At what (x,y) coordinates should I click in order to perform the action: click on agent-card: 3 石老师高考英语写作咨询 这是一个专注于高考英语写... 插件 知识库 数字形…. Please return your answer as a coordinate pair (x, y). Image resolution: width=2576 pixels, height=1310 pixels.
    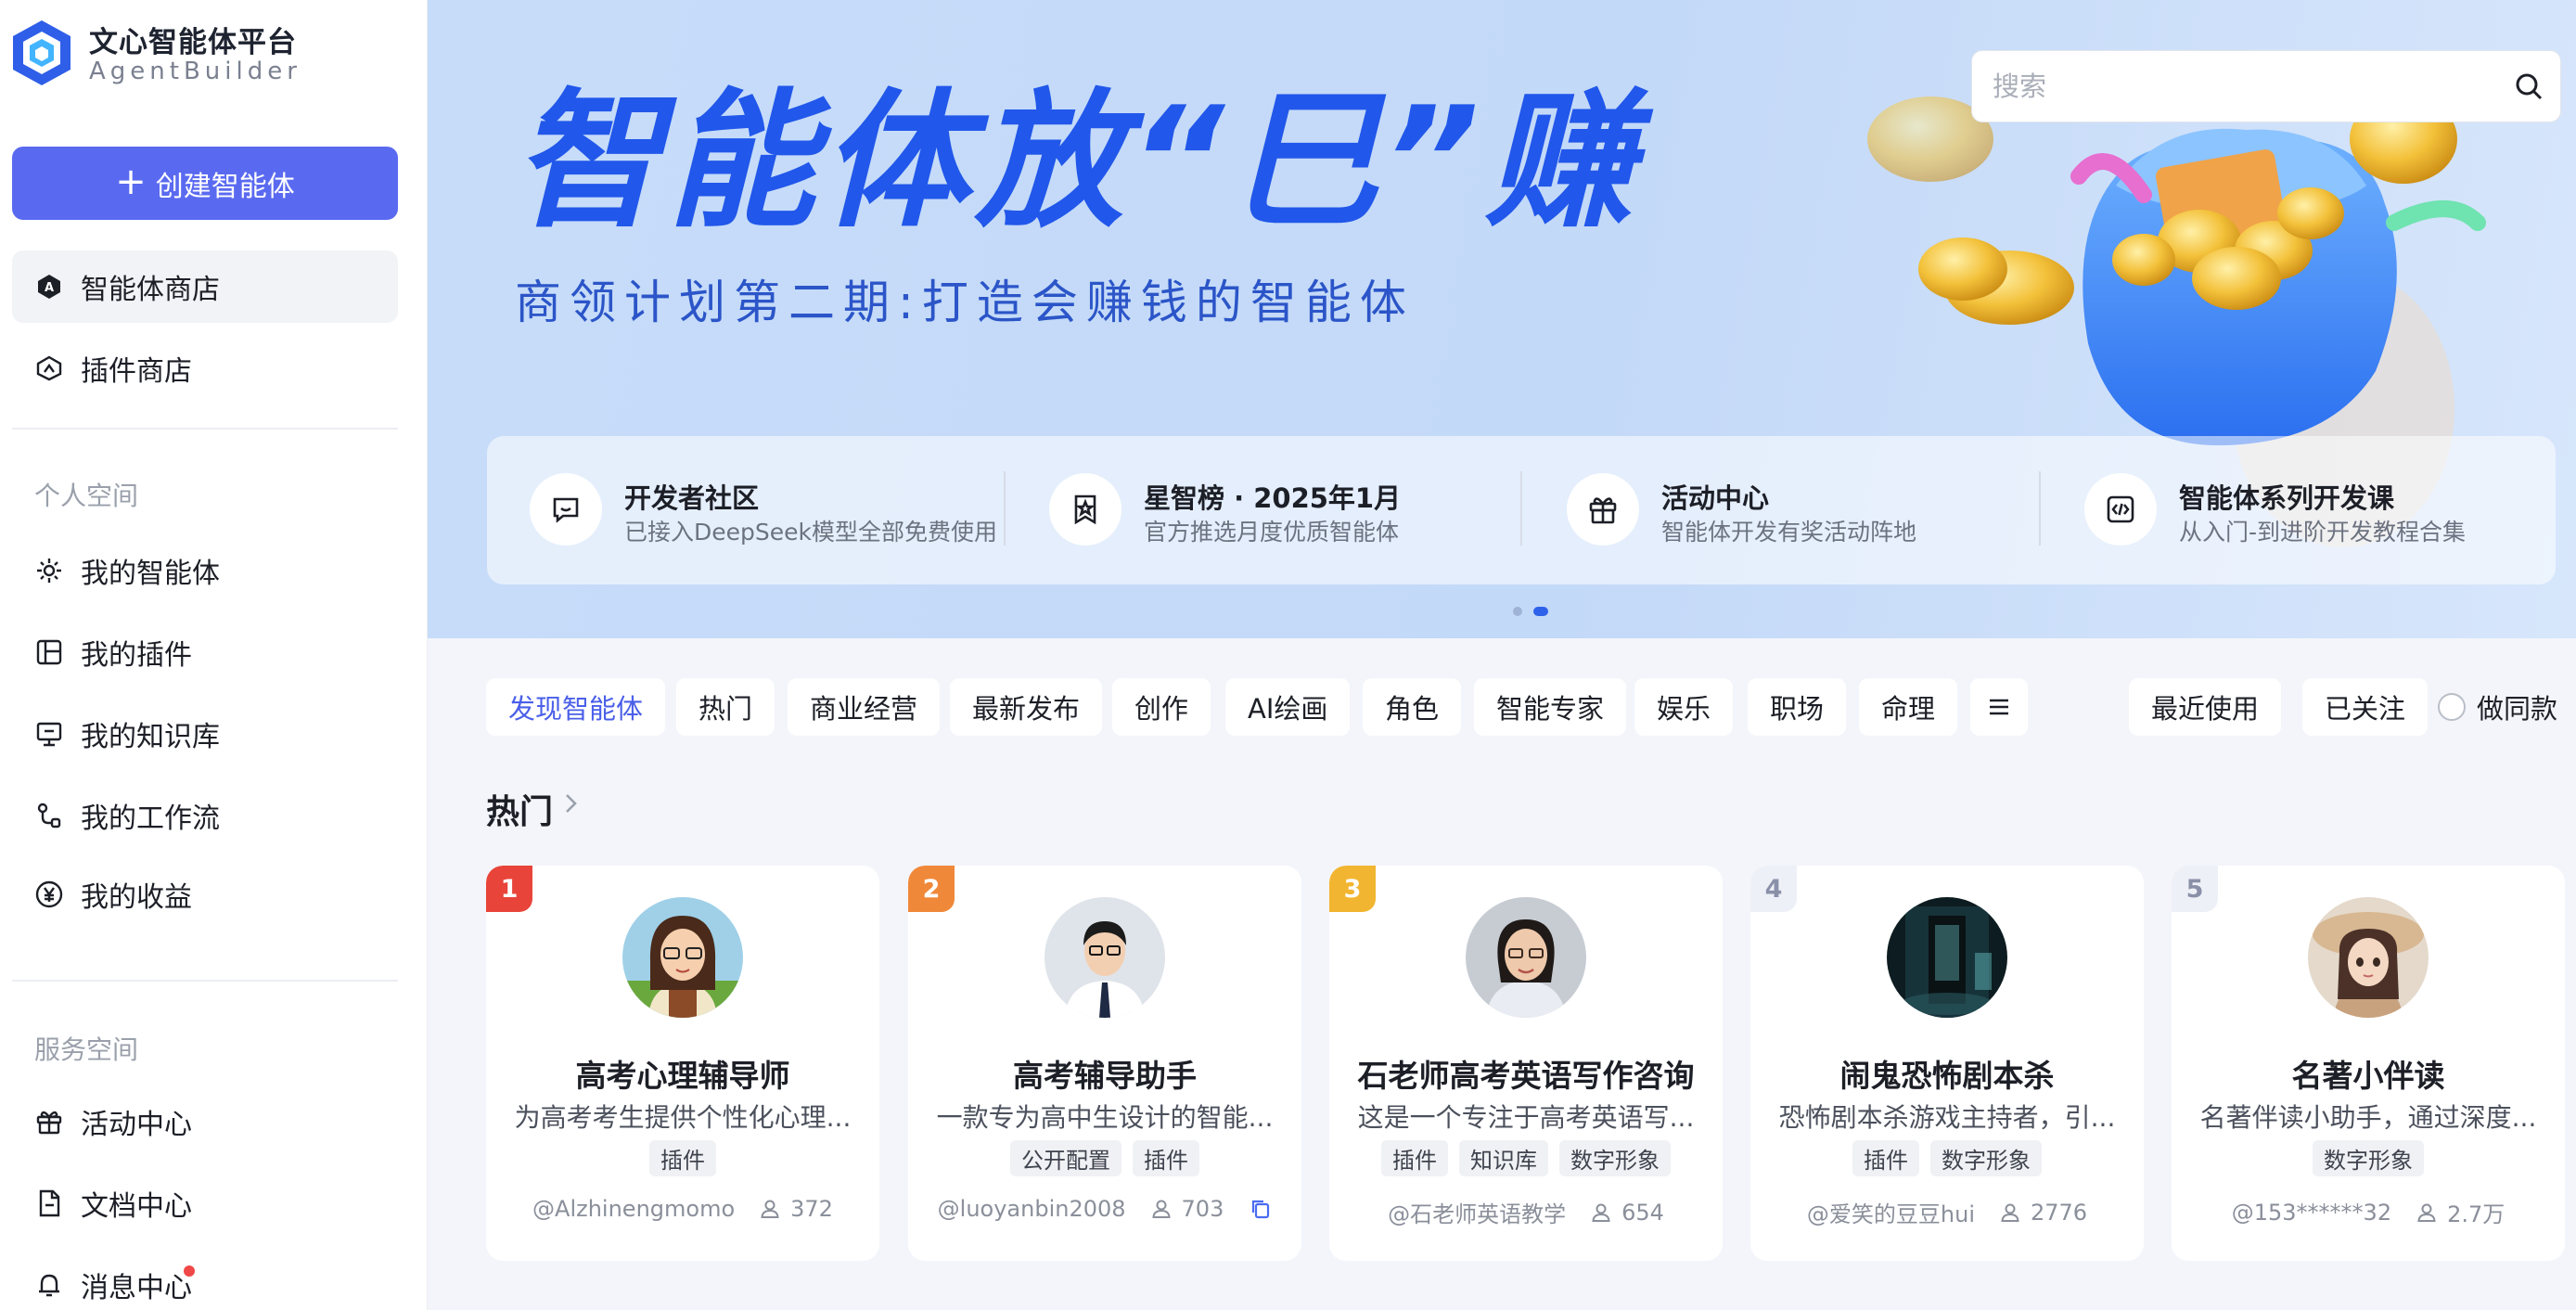
    Looking at the image, I should click on (1526, 1063).